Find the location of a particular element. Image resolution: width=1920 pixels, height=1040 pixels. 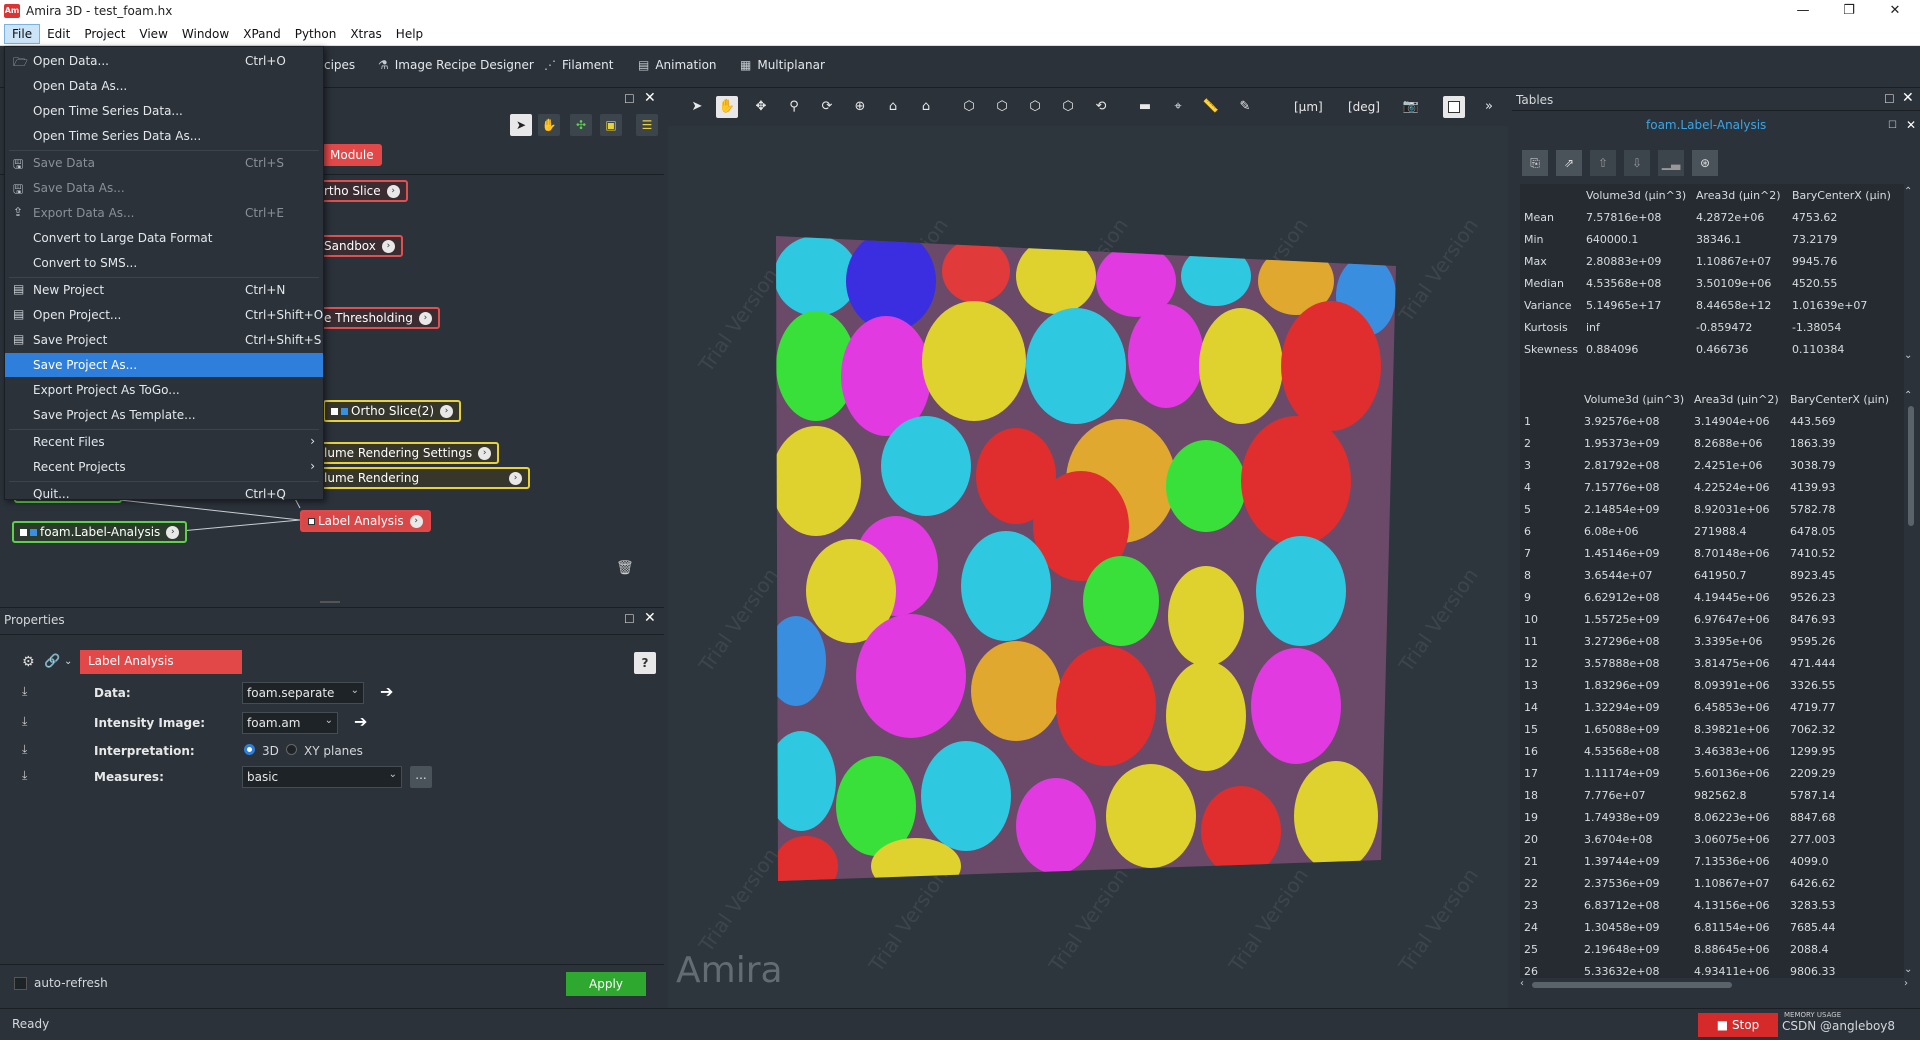

table-cell: 4520.55 is located at coordinates (1843, 283).